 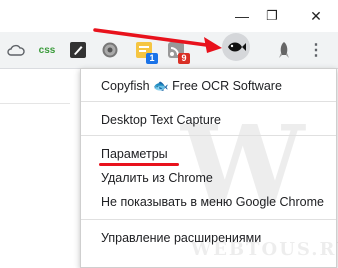 What do you see at coordinates (161, 120) in the screenshot?
I see `menu-item-desktop-text-capture: Desktop Text Capture` at bounding box center [161, 120].